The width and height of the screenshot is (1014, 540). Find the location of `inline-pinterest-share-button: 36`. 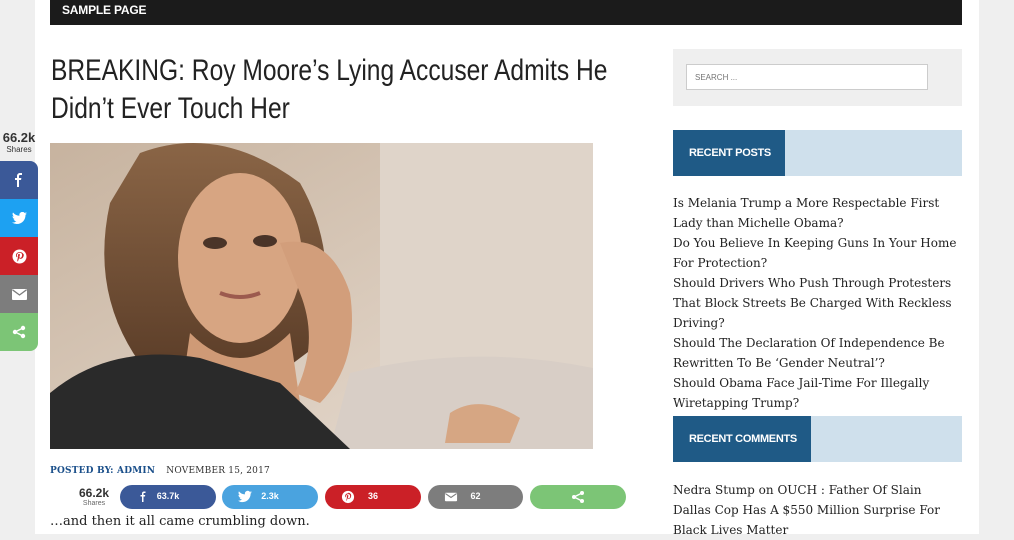

inline-pinterest-share-button: 36 is located at coordinates (373, 497).